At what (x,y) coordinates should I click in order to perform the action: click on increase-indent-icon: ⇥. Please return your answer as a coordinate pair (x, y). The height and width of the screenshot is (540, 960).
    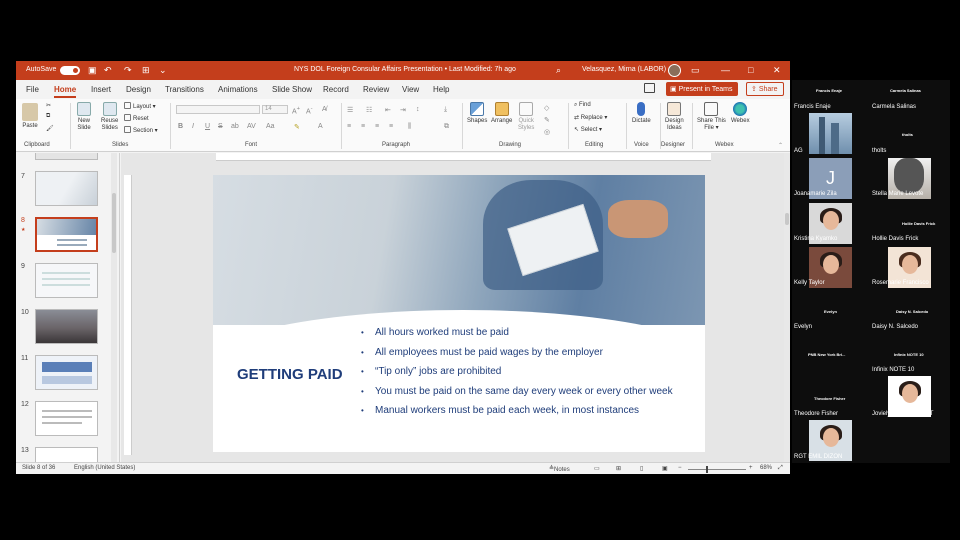
    Looking at the image, I should click on (403, 110).